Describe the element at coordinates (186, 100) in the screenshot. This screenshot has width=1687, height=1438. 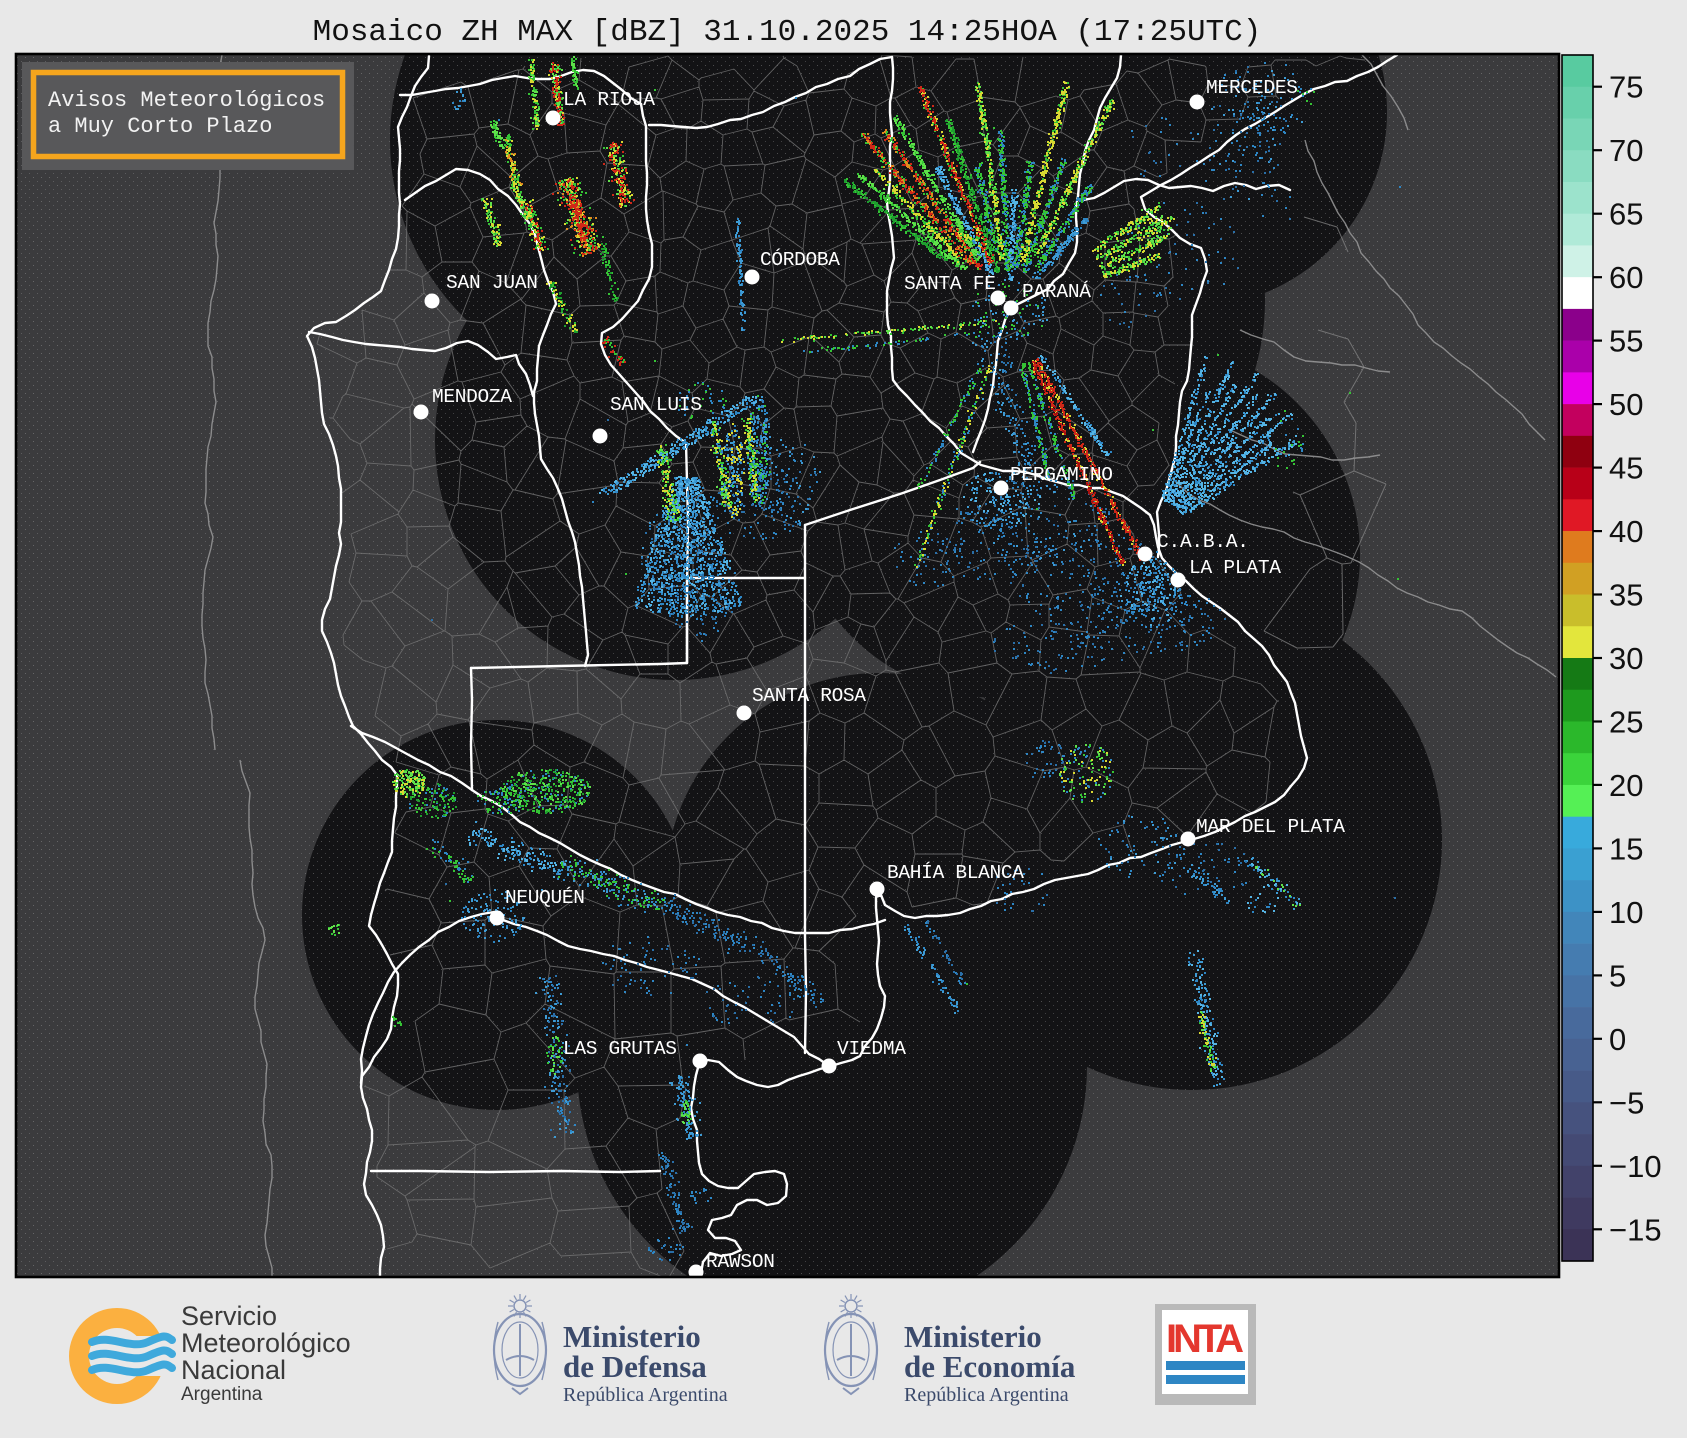
I see `svg-text: Avisos Meteorológicos` at that location.